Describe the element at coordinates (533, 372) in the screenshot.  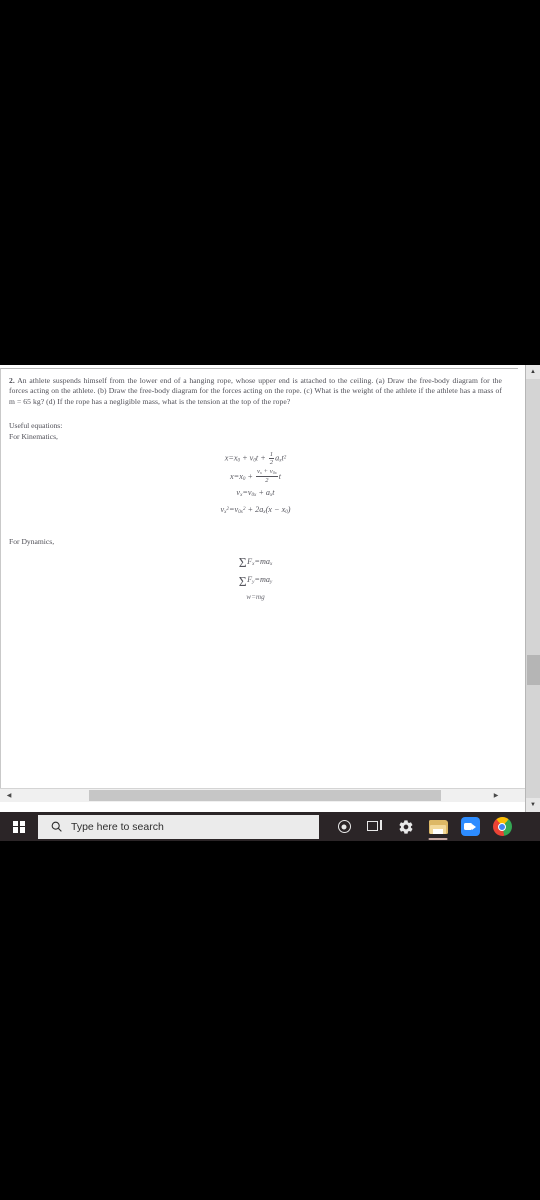
I see `outer-scroll-up-arrow-icon: ▲` at that location.